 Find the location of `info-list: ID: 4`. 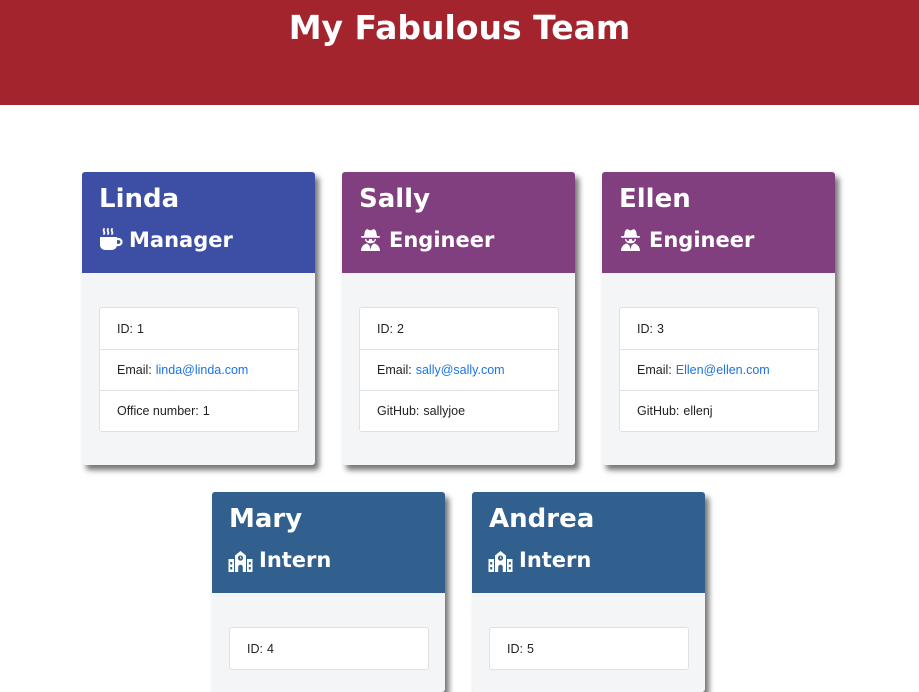

info-list: ID: 4 is located at coordinates (329, 648).